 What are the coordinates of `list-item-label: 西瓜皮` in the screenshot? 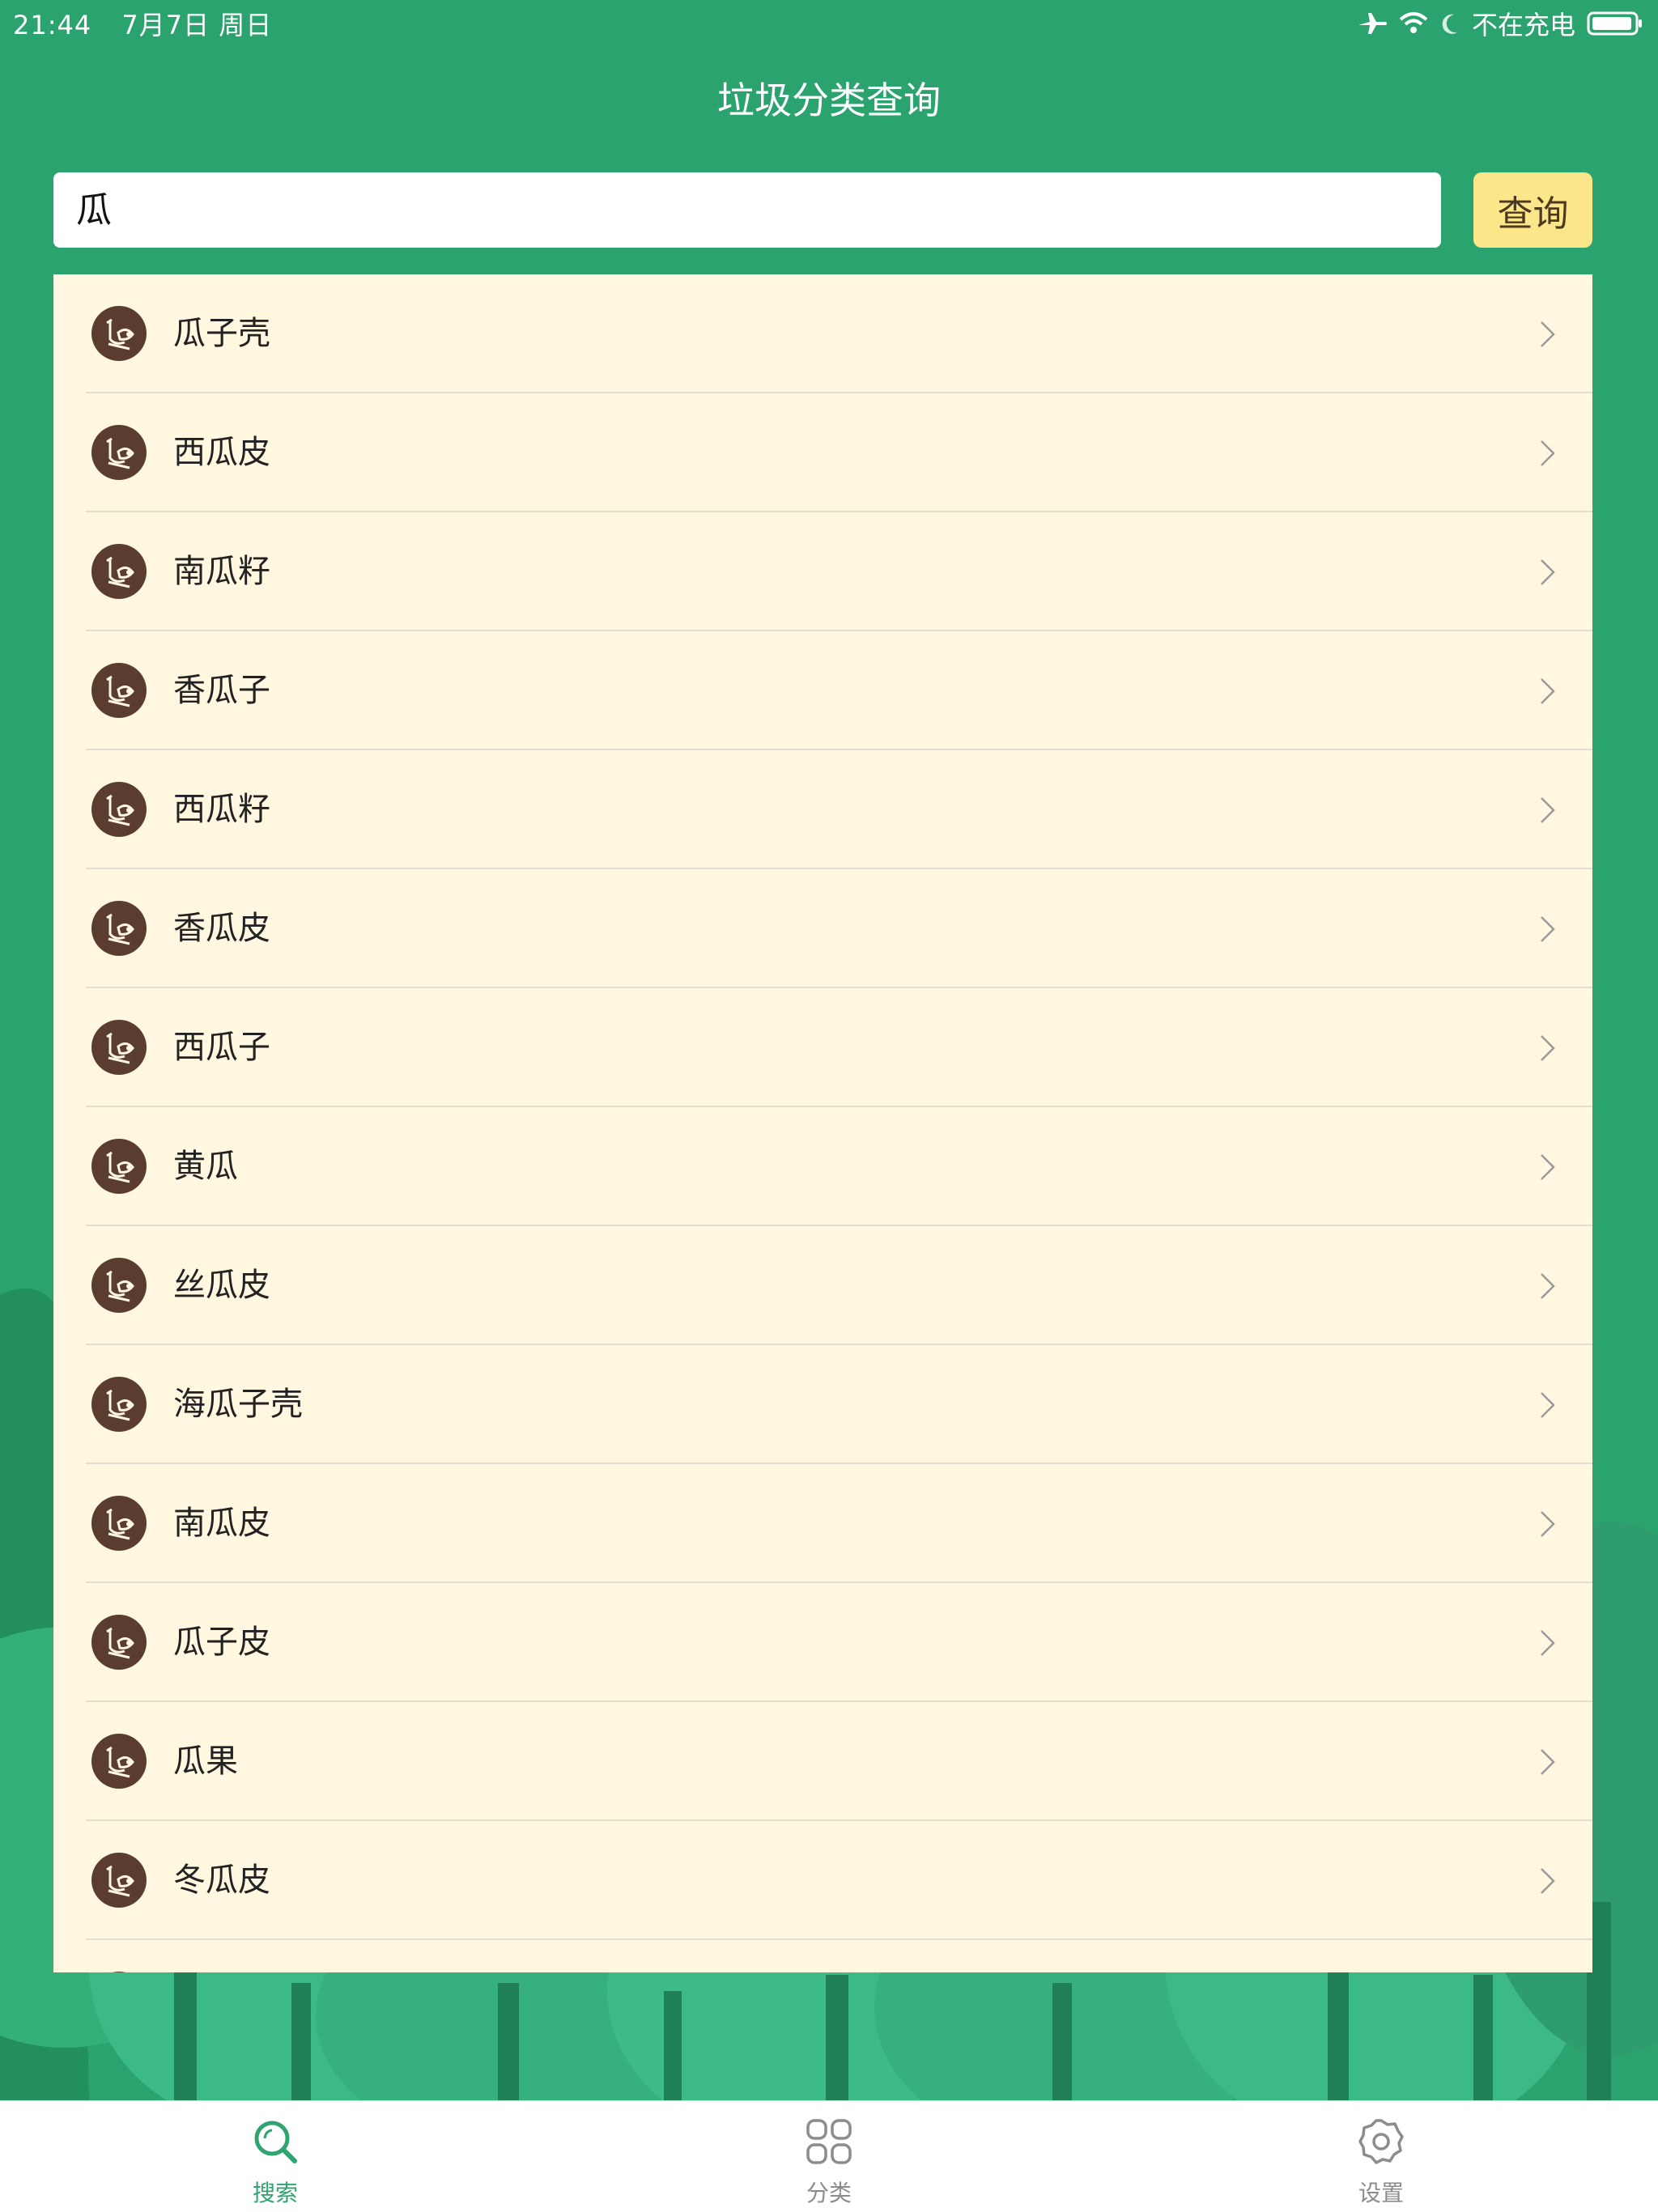 It's located at (221, 452).